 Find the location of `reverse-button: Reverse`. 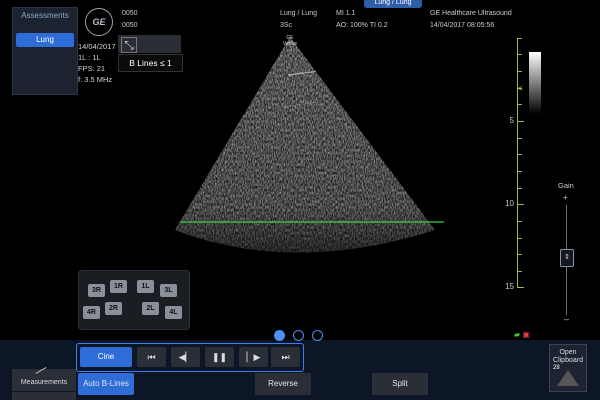

reverse-button: Reverse is located at coordinates (283, 384).